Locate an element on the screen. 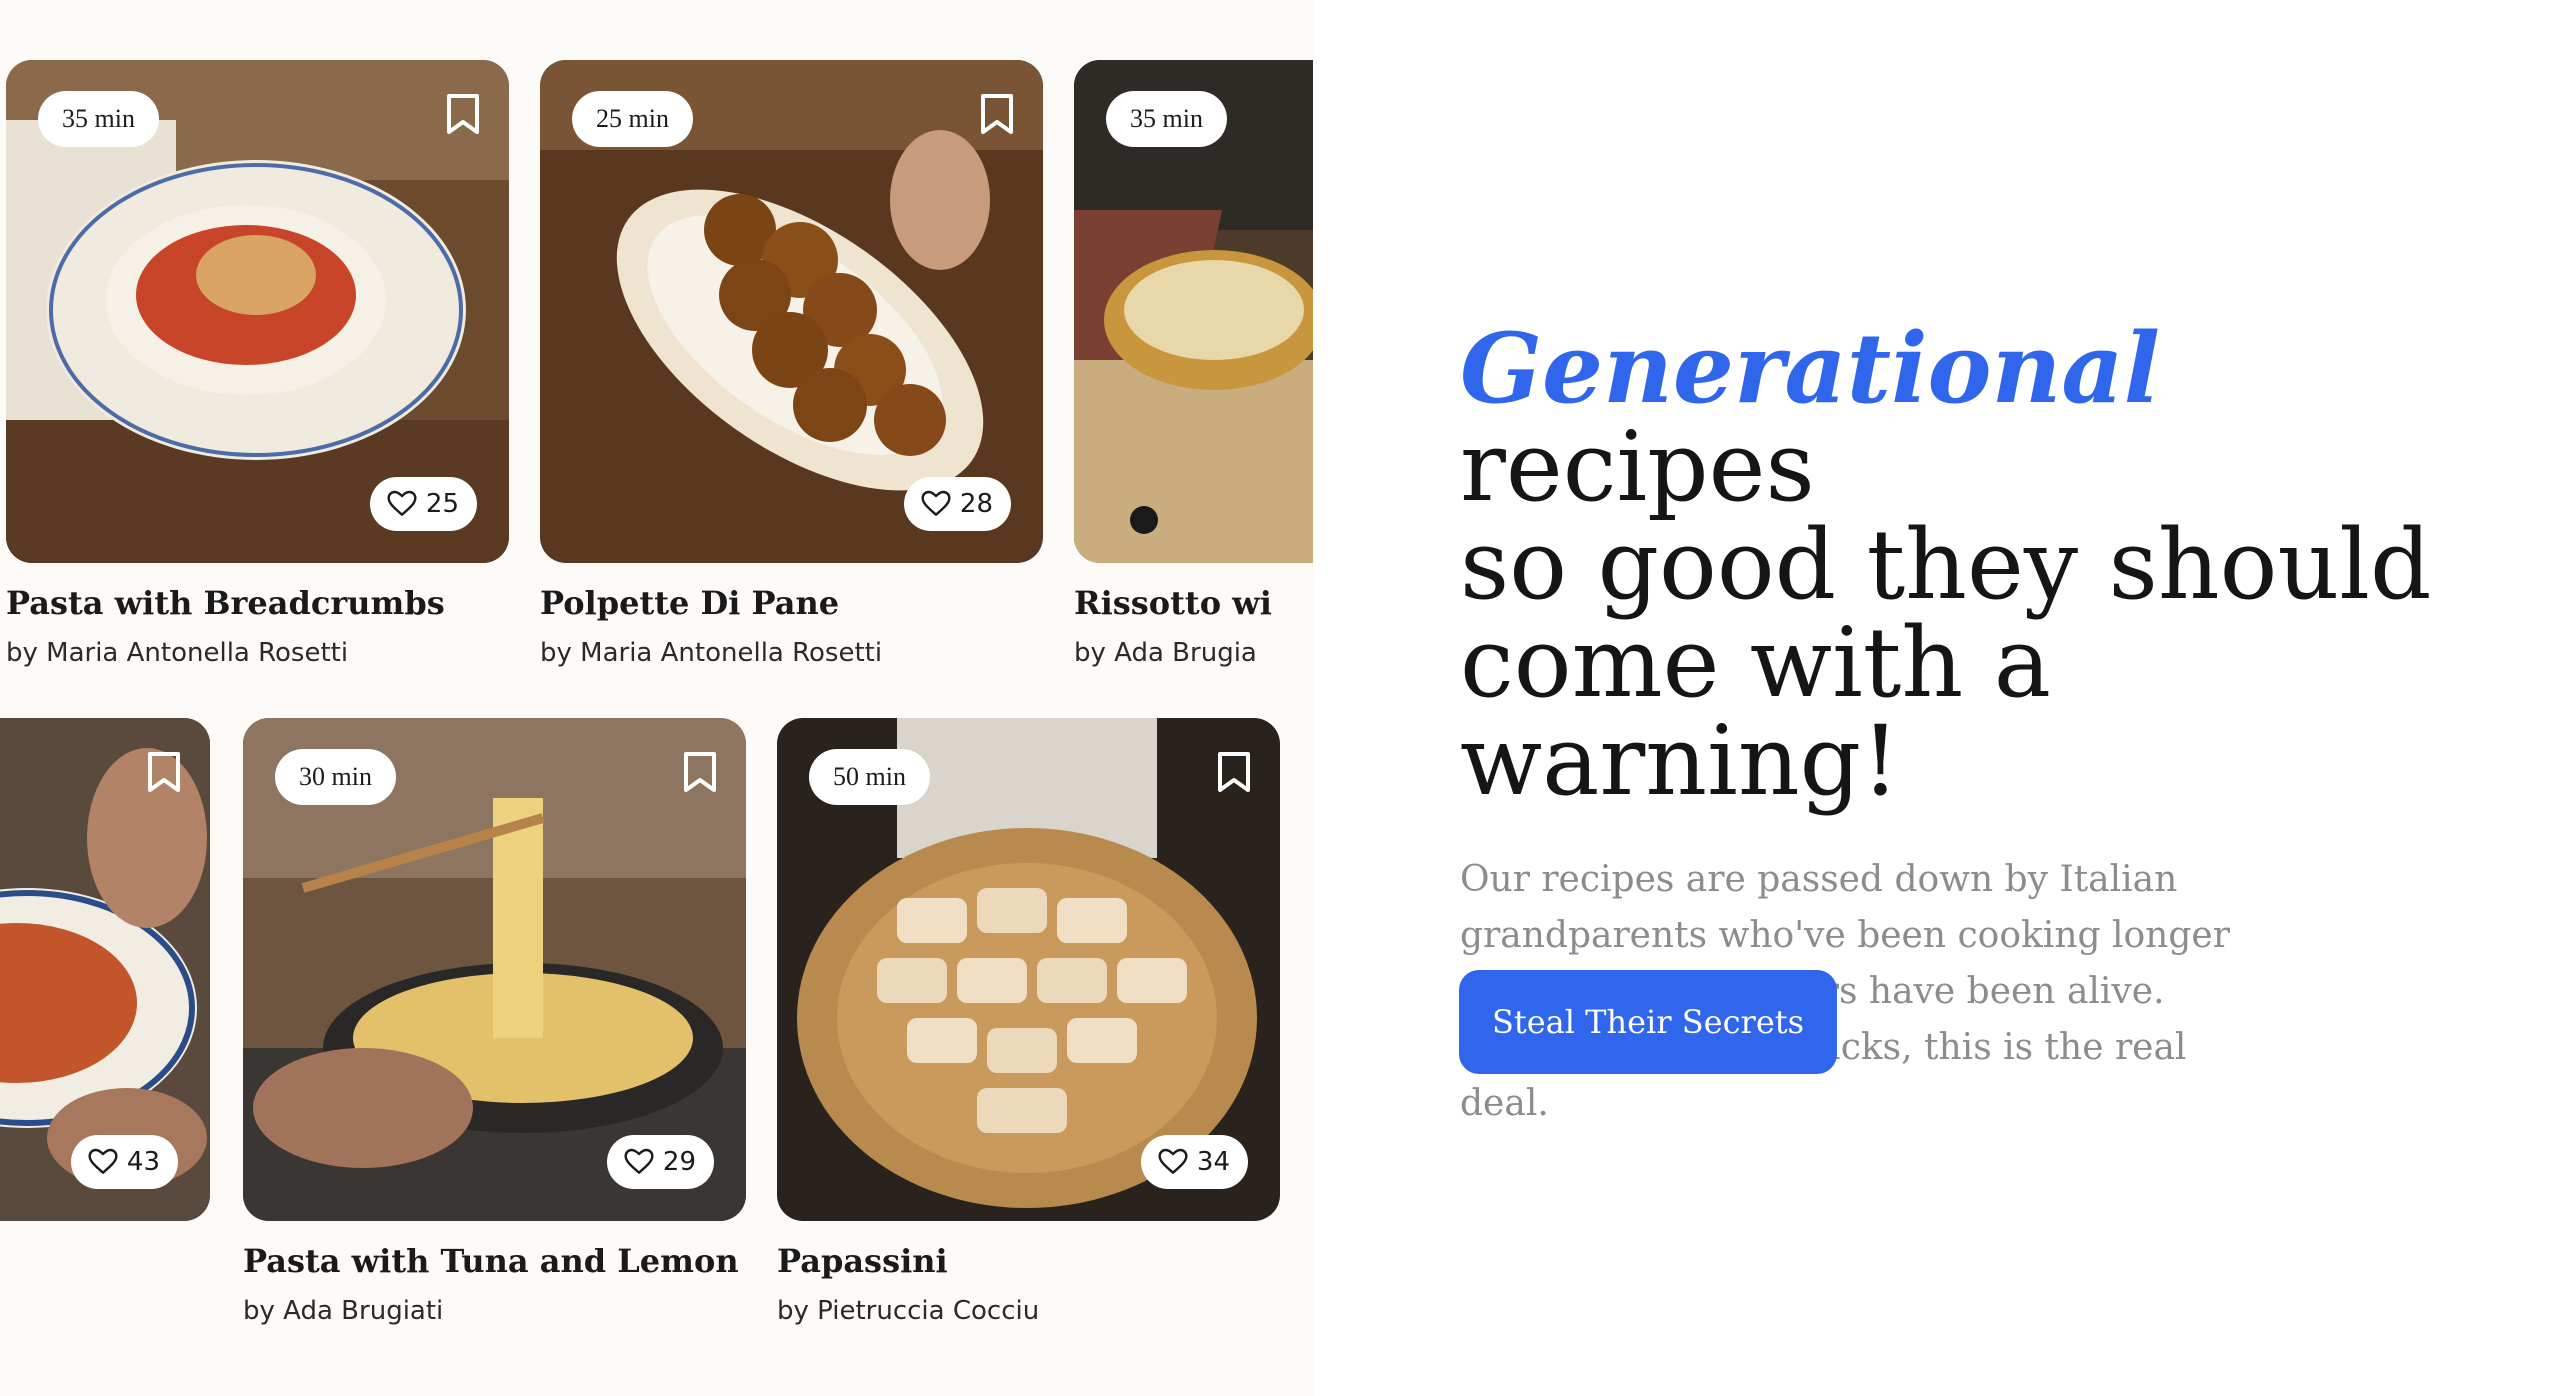  cook-time-badge: 50 min is located at coordinates (869, 777).